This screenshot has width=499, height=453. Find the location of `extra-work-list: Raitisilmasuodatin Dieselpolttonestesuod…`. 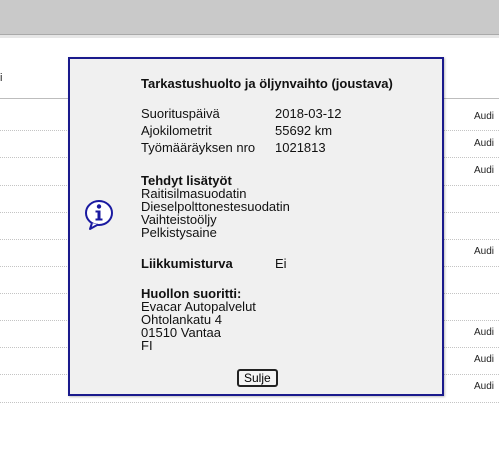

extra-work-list: Raitisilmasuodatin Dieselpolttonestesuod… is located at coordinates (215, 213).